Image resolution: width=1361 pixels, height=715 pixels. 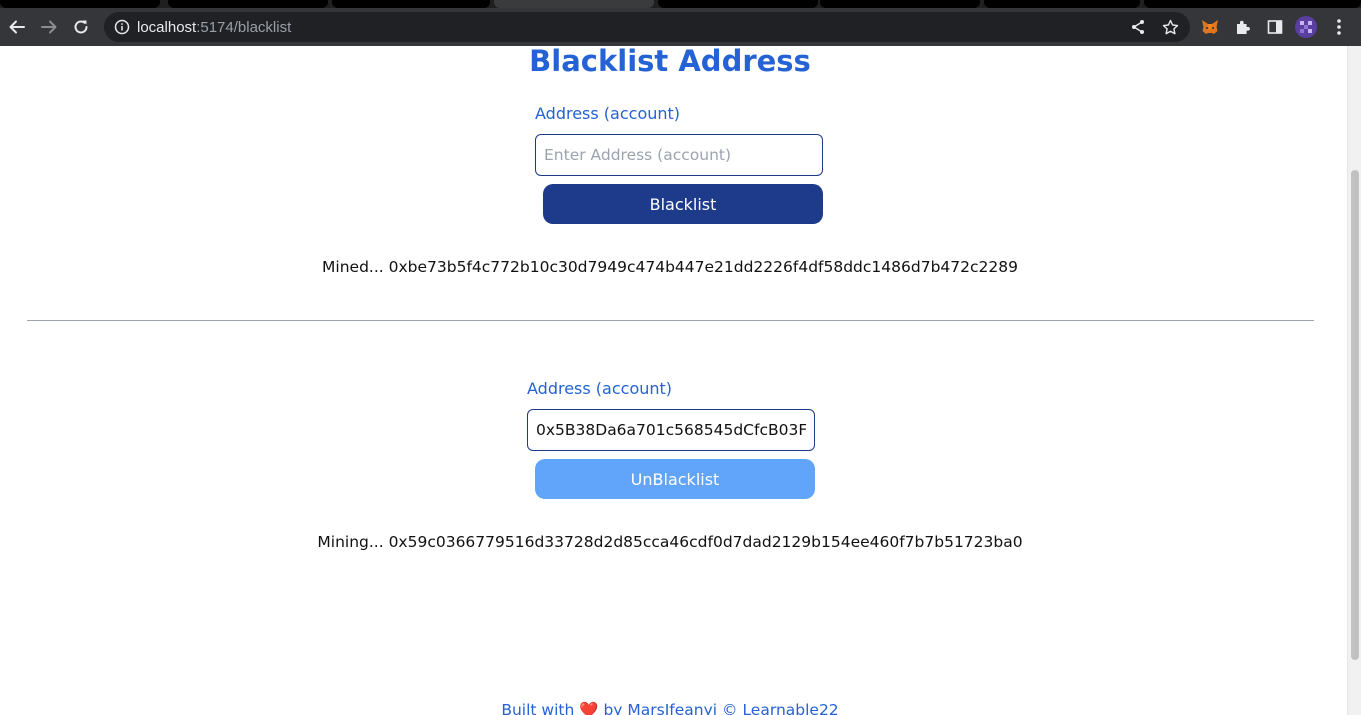 I want to click on page-scrollbar, so click(x=1354, y=380).